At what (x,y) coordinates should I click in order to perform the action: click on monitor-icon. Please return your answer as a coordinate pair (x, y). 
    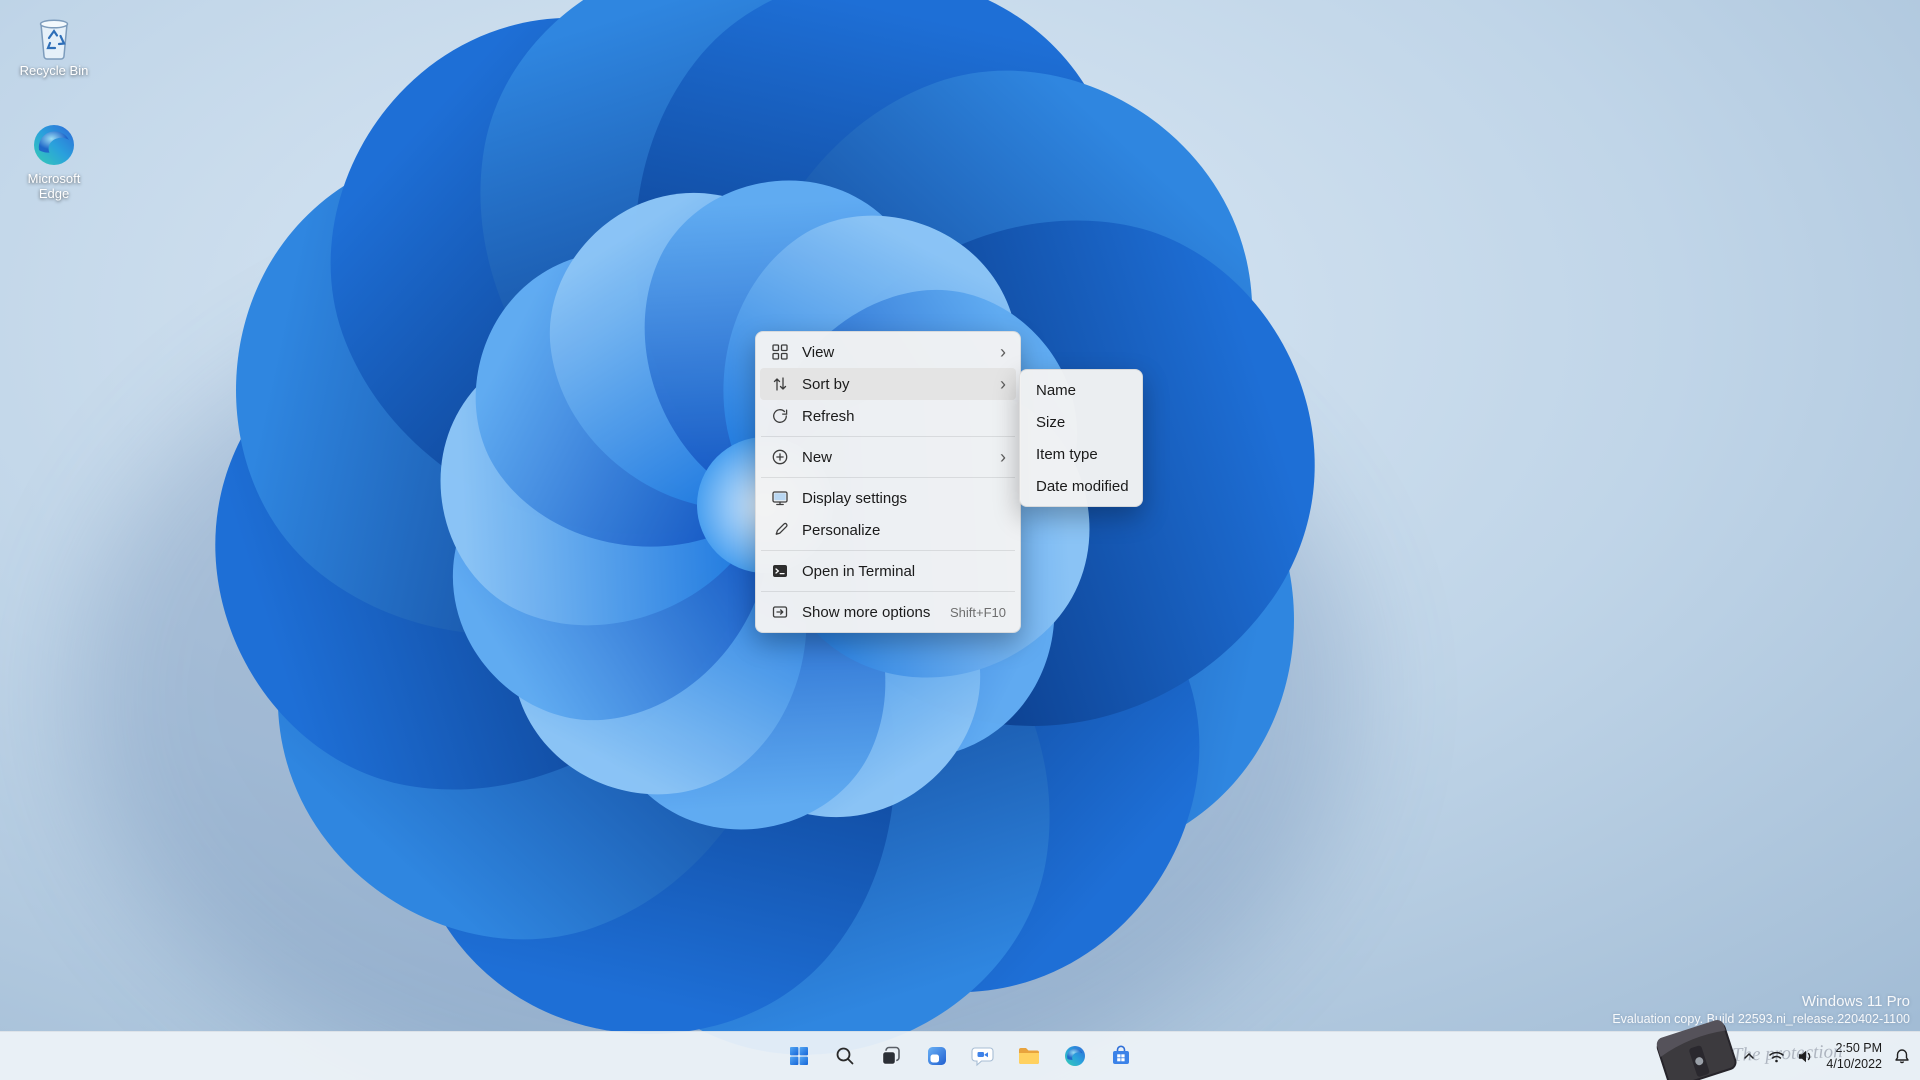
    Looking at the image, I should click on (780, 498).